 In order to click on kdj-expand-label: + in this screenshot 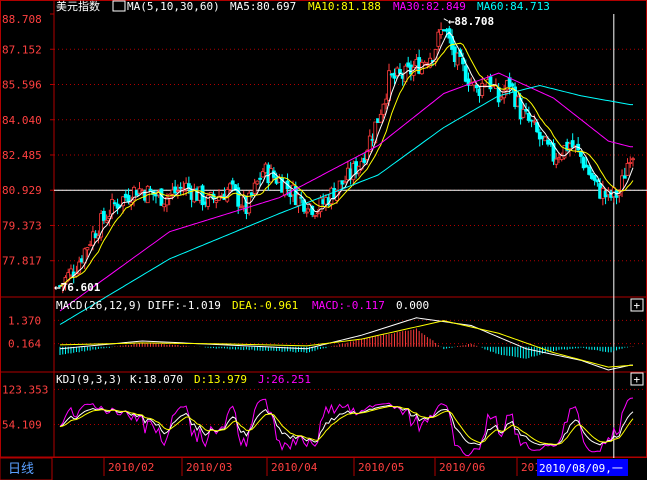, I will do `click(637, 379)`.